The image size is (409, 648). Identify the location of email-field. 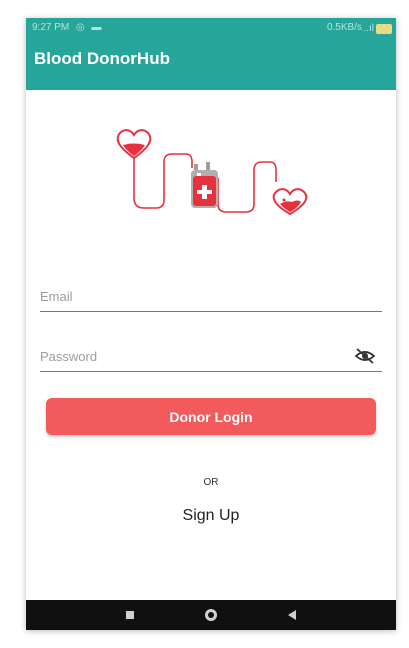
(211, 297).